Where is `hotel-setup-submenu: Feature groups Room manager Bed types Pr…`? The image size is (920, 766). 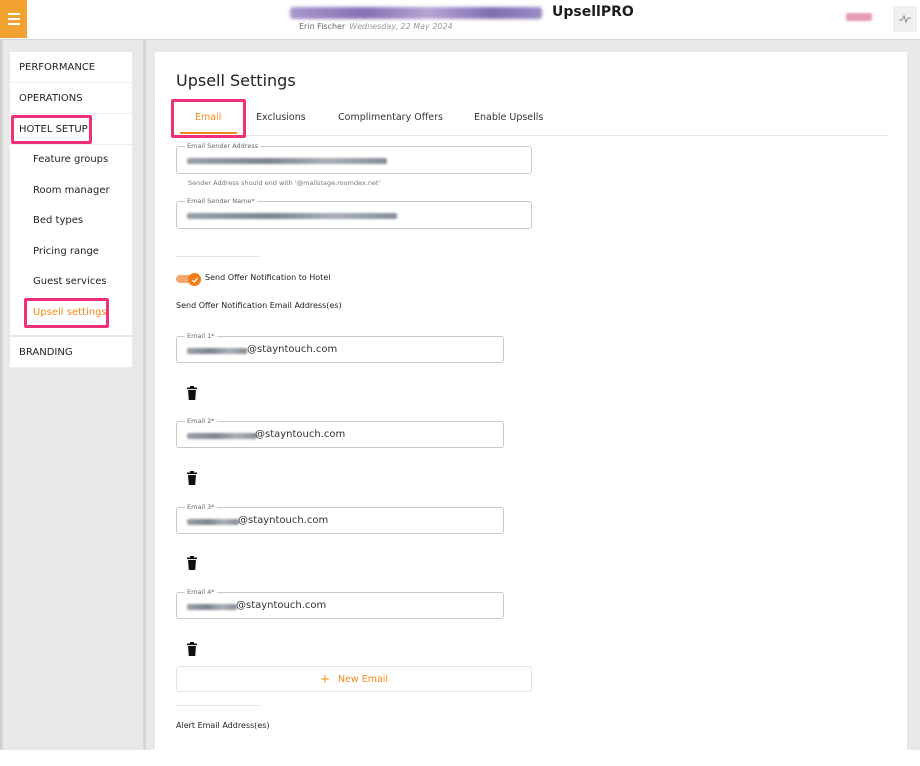
hotel-setup-submenu: Feature groups Room manager Bed types Pr… is located at coordinates (71, 240).